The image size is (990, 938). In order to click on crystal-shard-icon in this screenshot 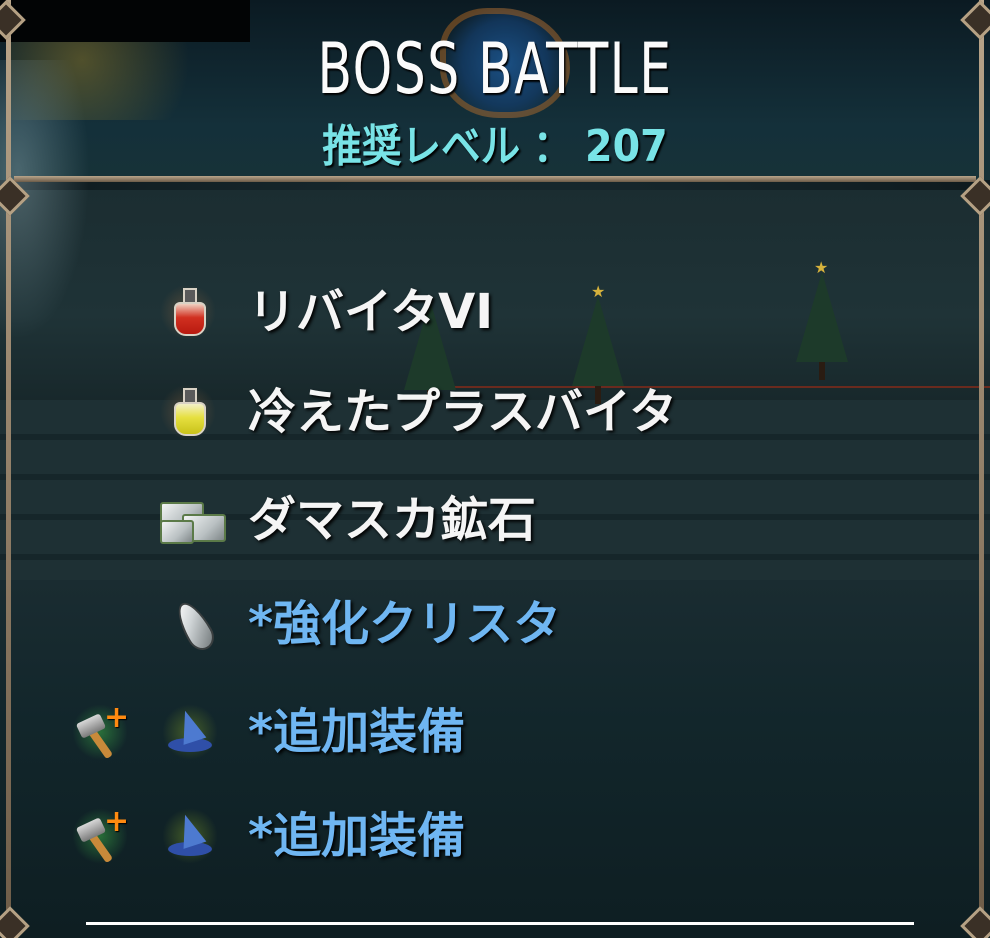, I will do `click(198, 626)`.